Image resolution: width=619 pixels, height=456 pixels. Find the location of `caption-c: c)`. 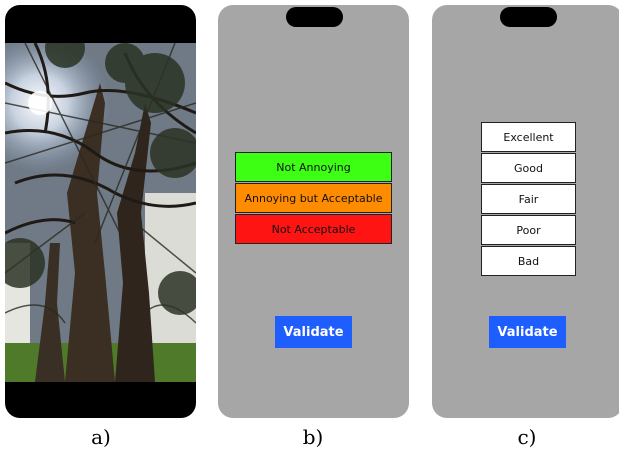

caption-c: c) is located at coordinates (527, 437).